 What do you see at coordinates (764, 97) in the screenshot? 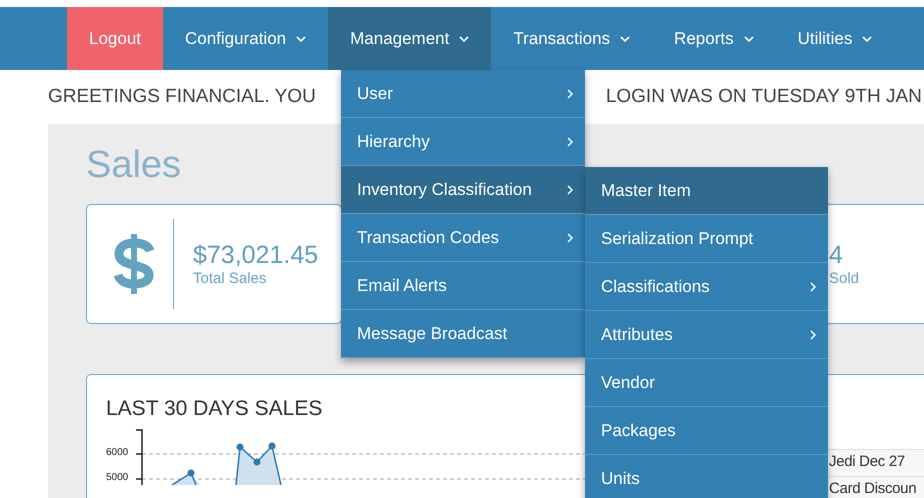
I see `greeting-text: LOGIN WAS ON TUESDAY 9TH JAN` at bounding box center [764, 97].